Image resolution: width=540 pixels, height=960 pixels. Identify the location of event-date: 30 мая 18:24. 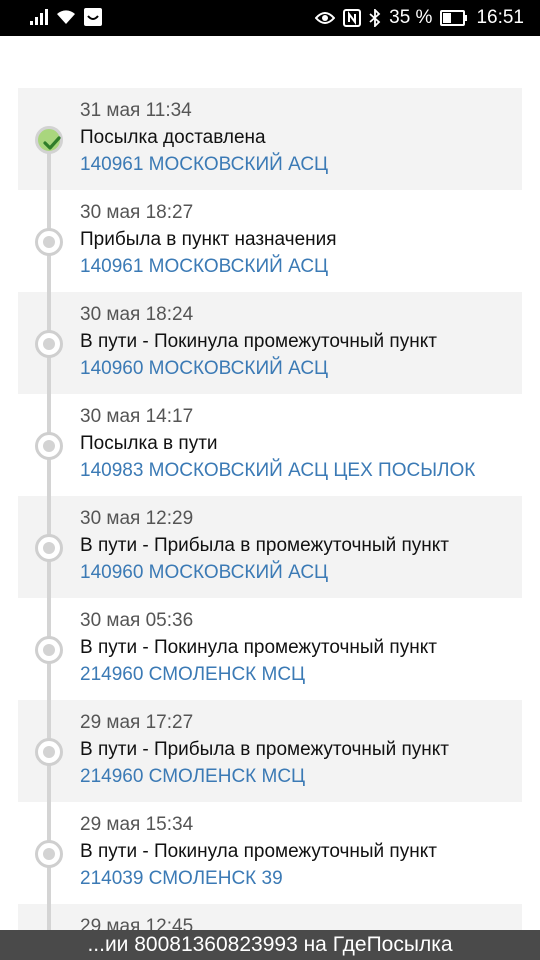
(137, 314).